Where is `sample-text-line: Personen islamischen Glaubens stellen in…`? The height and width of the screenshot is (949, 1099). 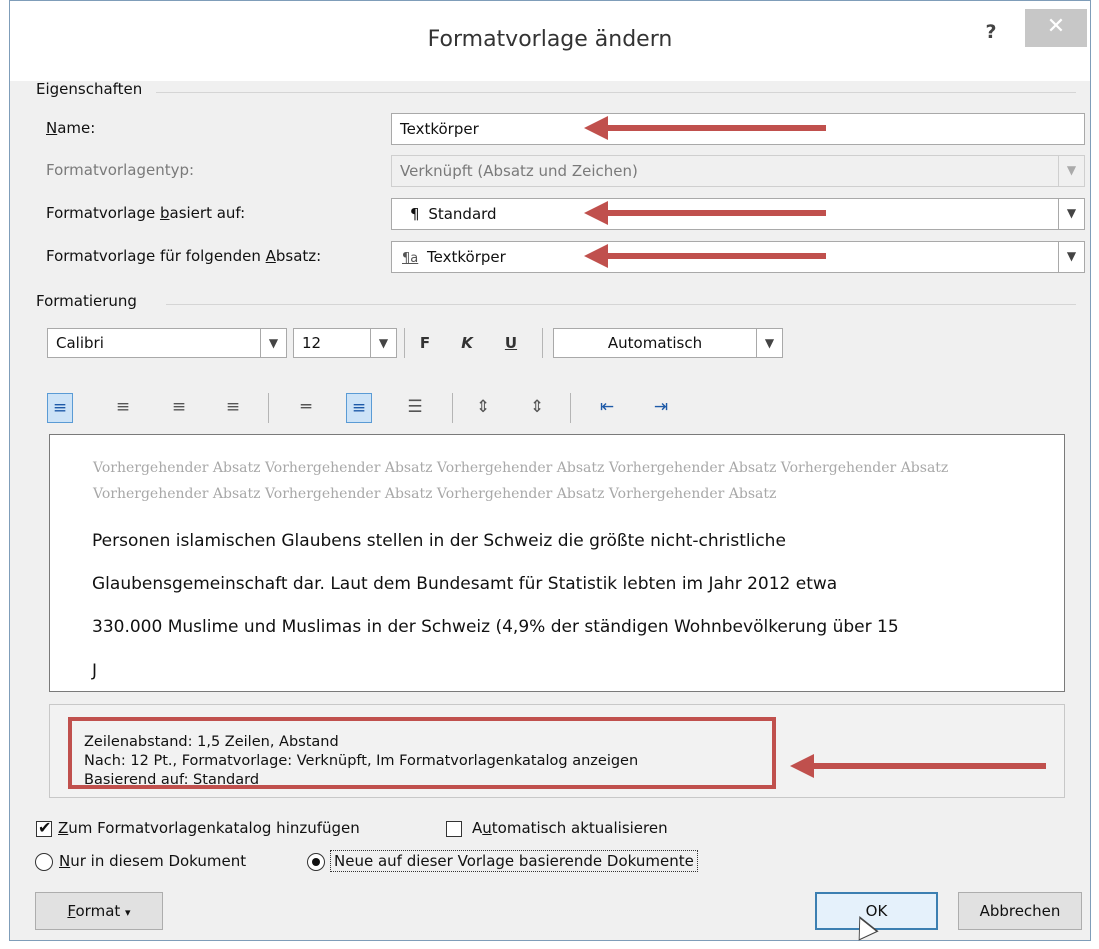 sample-text-line: Personen islamischen Glaubens stellen in… is located at coordinates (439, 541).